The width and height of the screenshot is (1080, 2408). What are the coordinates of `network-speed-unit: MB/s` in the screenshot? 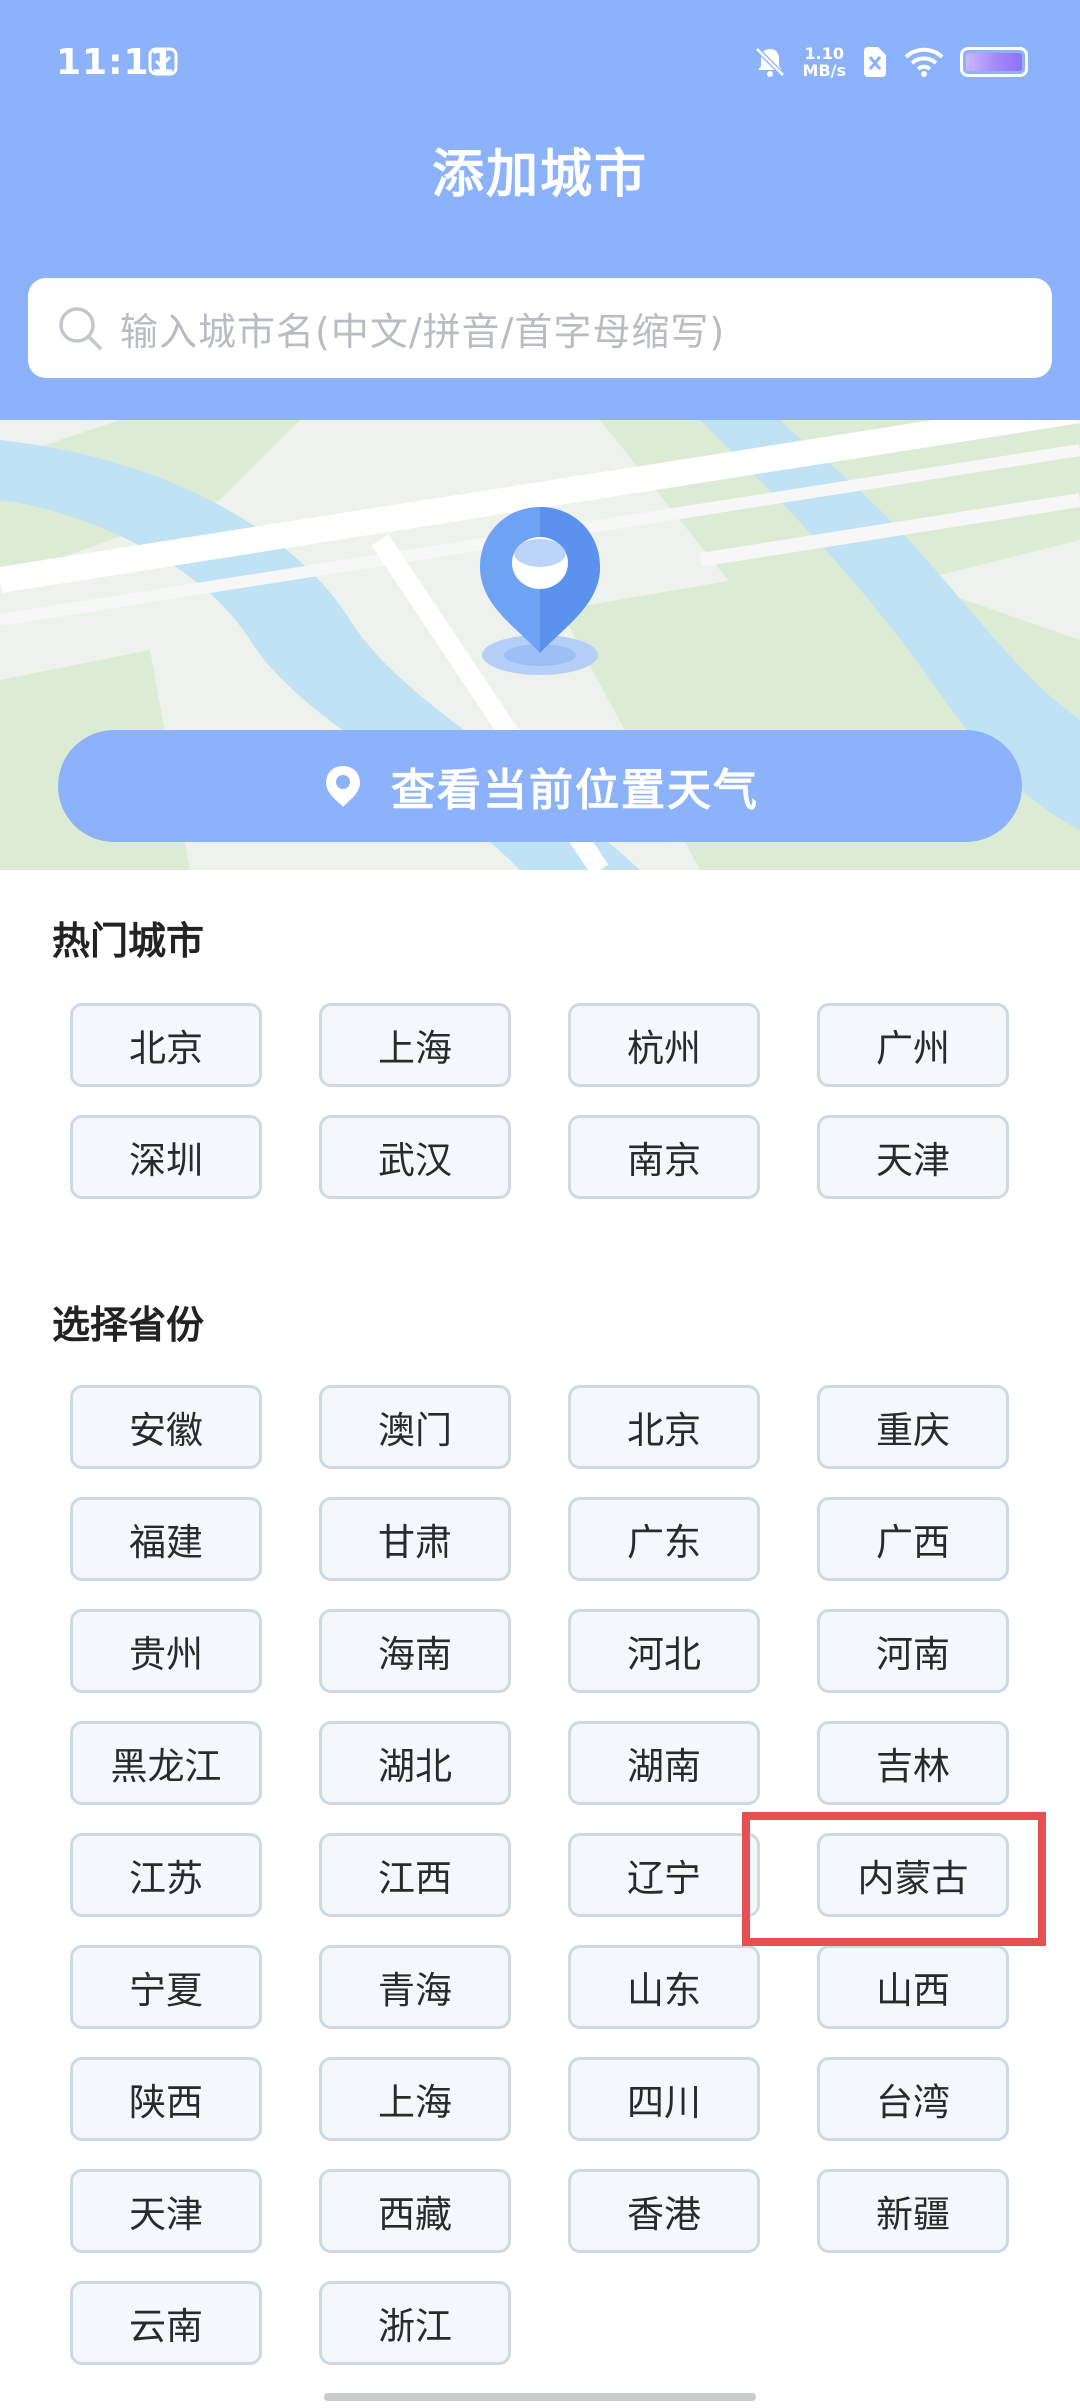 It's located at (824, 70).